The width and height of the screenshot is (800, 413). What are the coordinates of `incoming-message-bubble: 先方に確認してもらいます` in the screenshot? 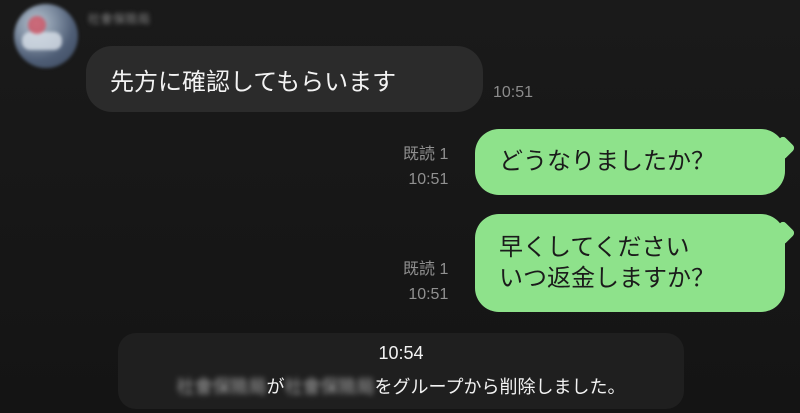 It's located at (284, 79).